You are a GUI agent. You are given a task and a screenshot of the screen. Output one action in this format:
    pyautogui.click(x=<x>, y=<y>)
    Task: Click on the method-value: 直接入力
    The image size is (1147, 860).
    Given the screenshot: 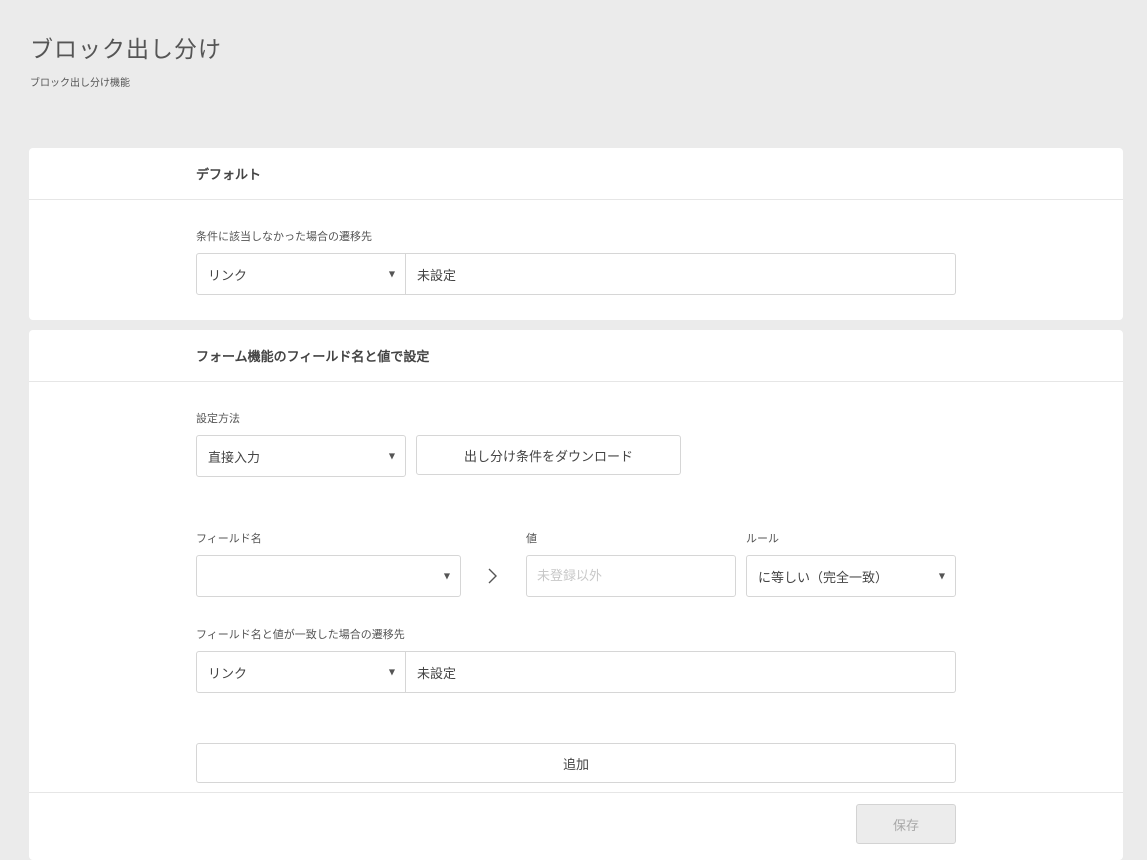 What is the action you would take?
    pyautogui.click(x=234, y=458)
    